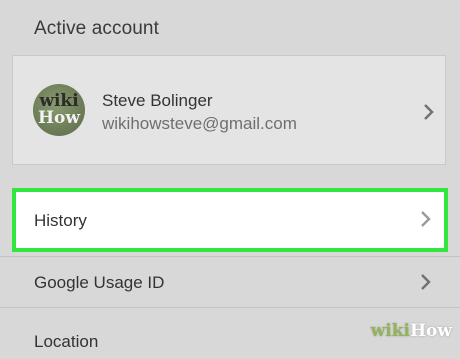 The image size is (460, 359). Describe the element at coordinates (99, 282) in the screenshot. I see `google-usage-id-label: Google Usage ID` at that location.